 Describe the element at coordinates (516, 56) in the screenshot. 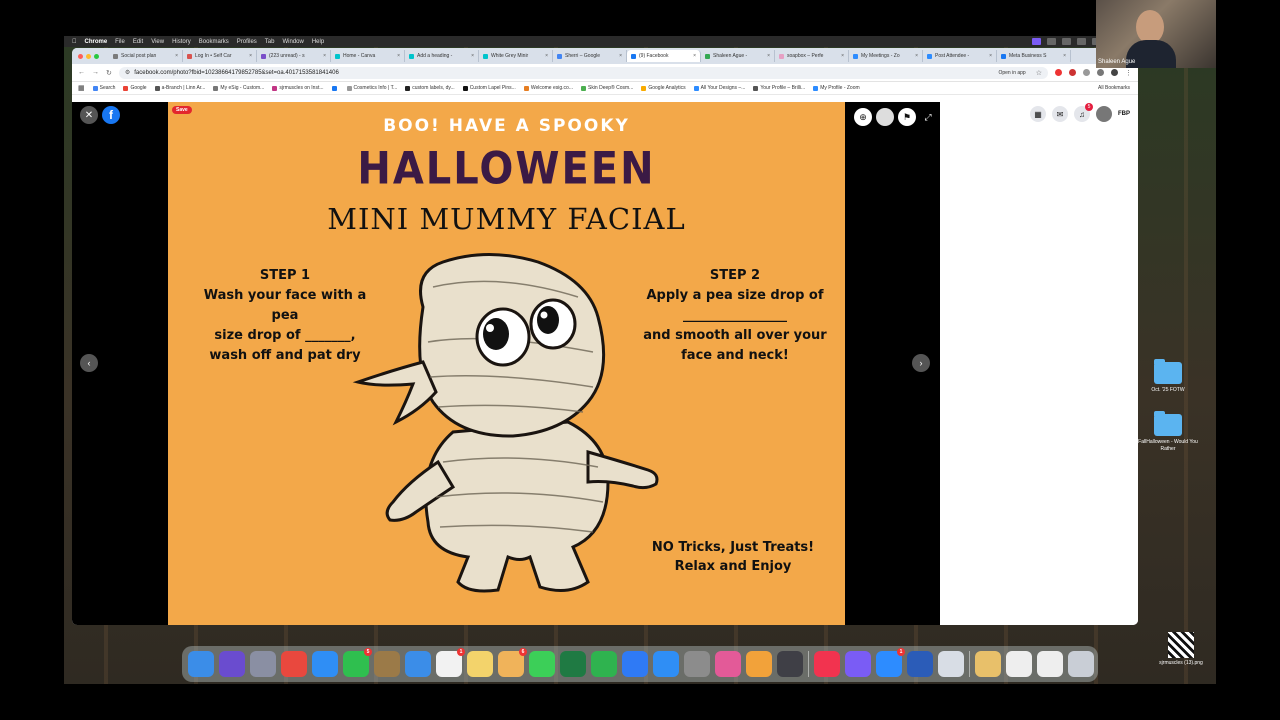

I see `browser-tab: White Grey Minir ×` at that location.